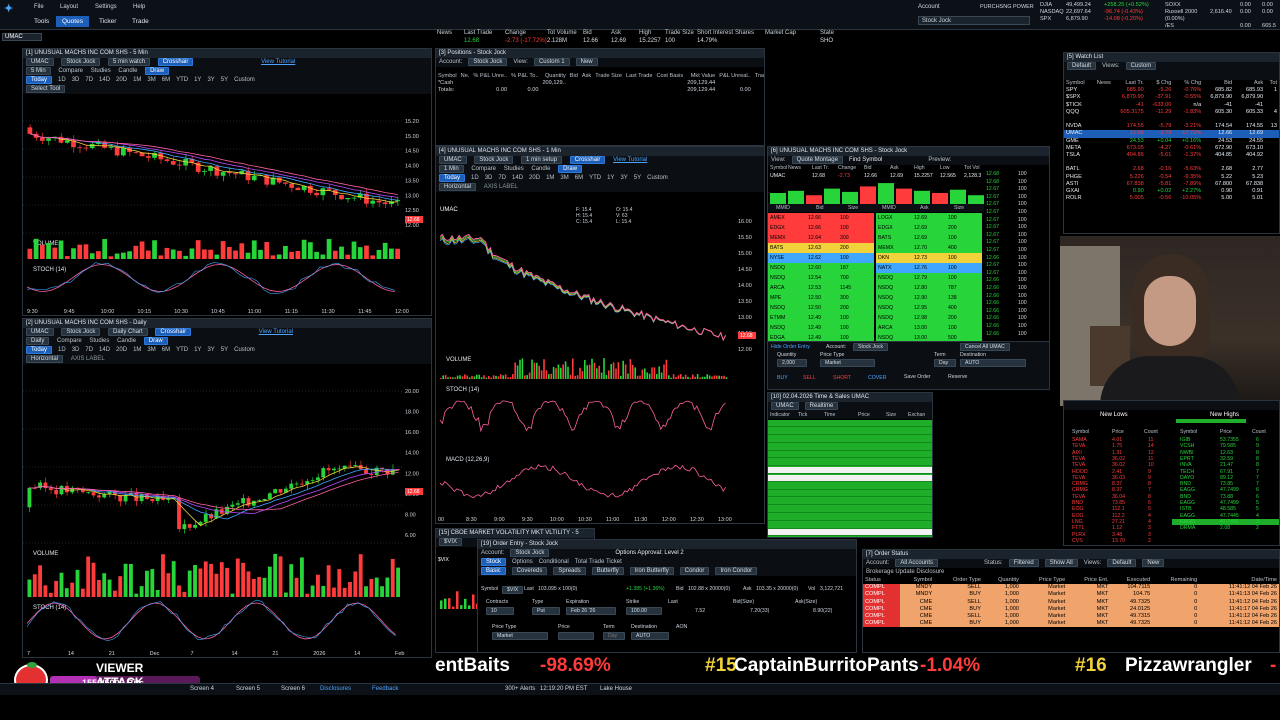  Describe the element at coordinates (39, 7) in the screenshot. I see `menu-file: File` at that location.